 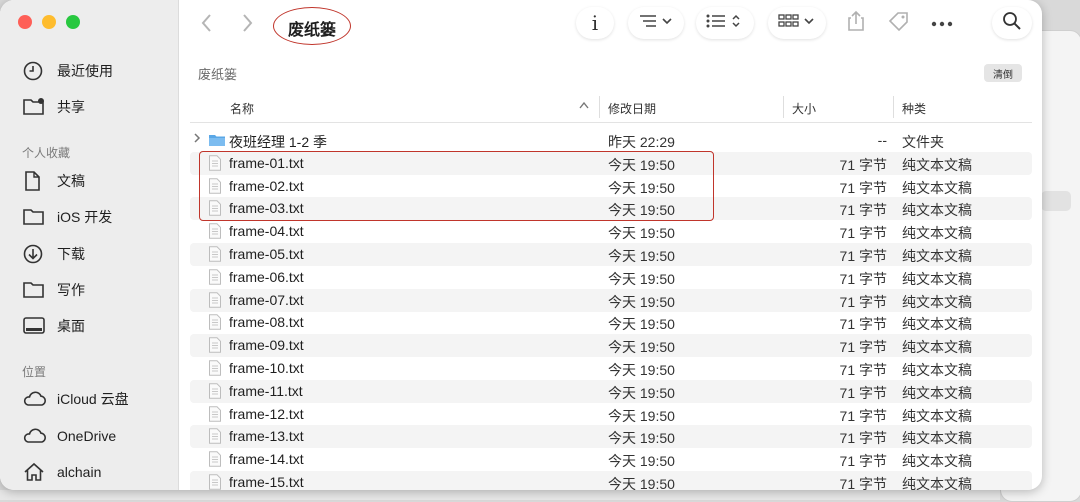 I want to click on grid-view-icon, so click(x=797, y=23).